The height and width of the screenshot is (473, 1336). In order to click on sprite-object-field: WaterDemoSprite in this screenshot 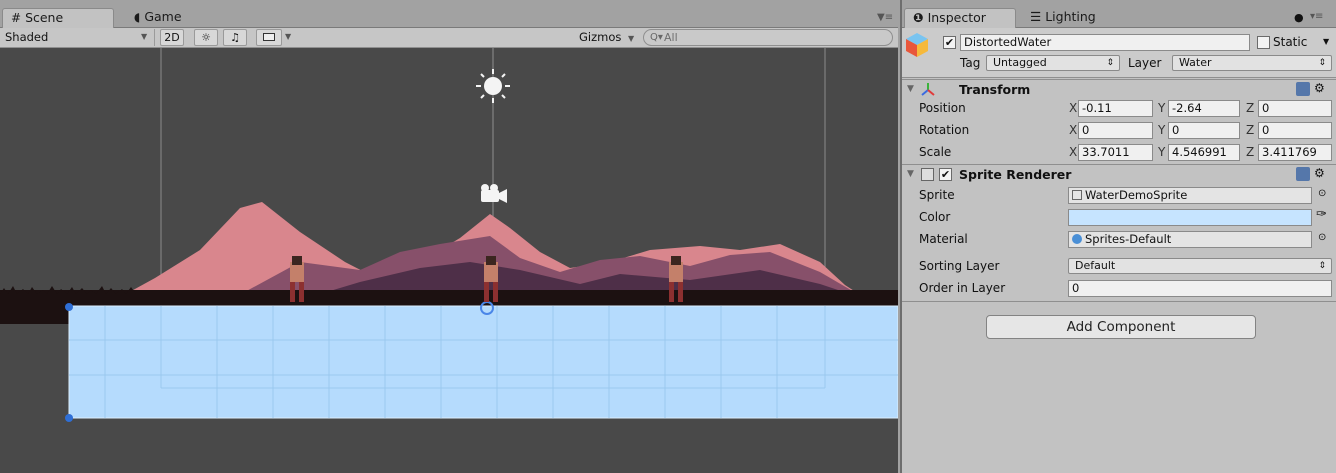, I will do `click(1190, 195)`.